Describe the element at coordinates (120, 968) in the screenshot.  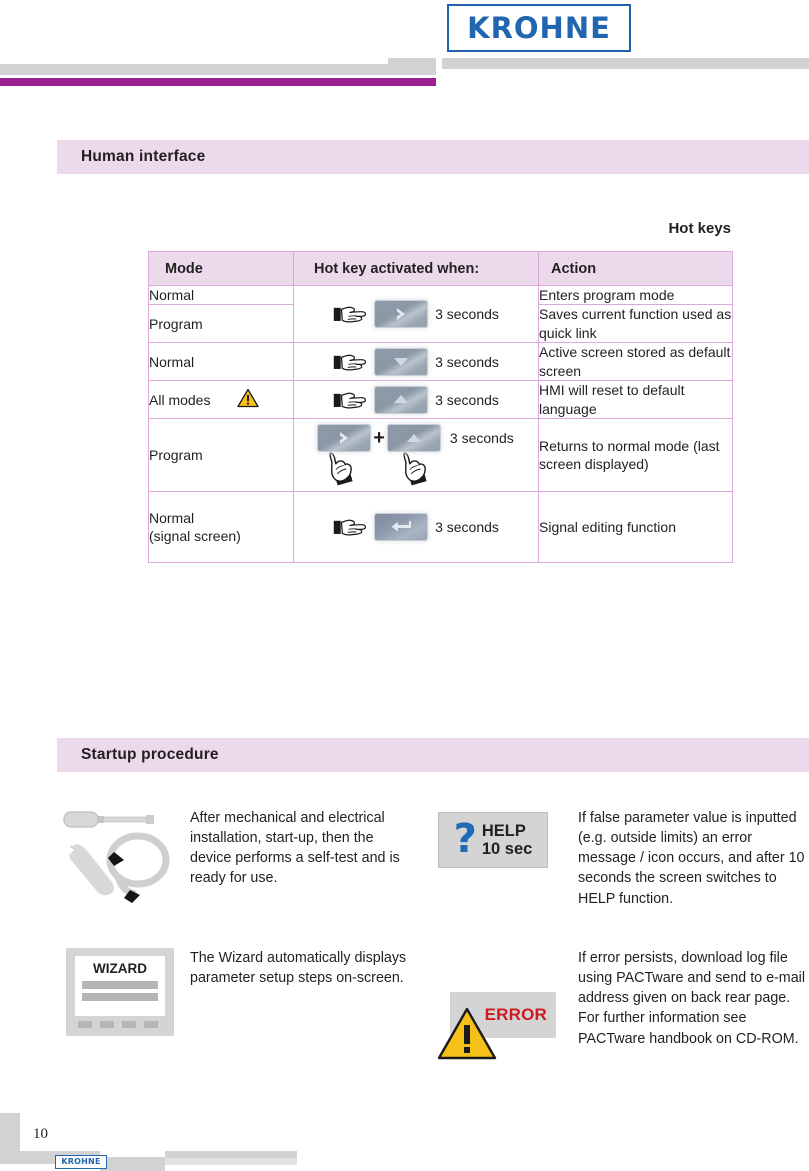
I see `wizard-label: WIZARD` at that location.